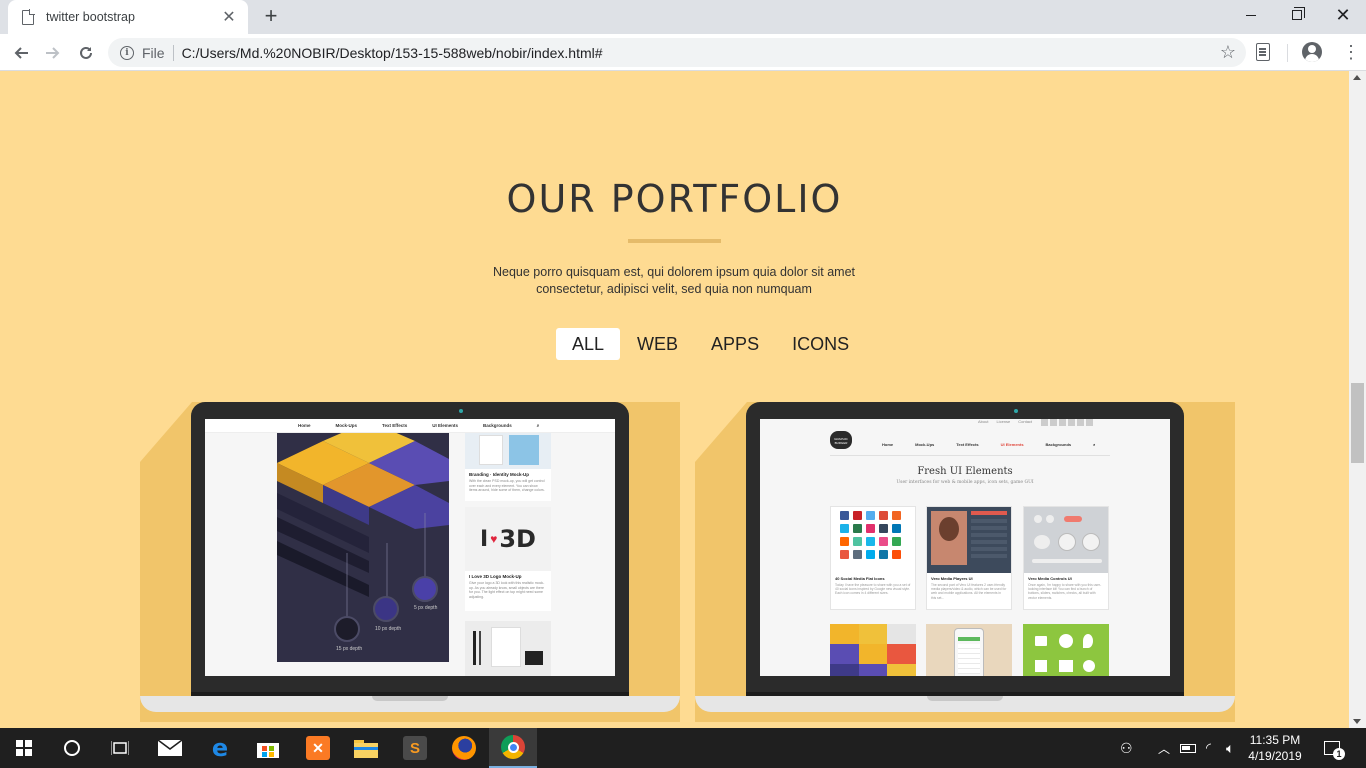  I want to click on edge-app: e, so click(220, 748).